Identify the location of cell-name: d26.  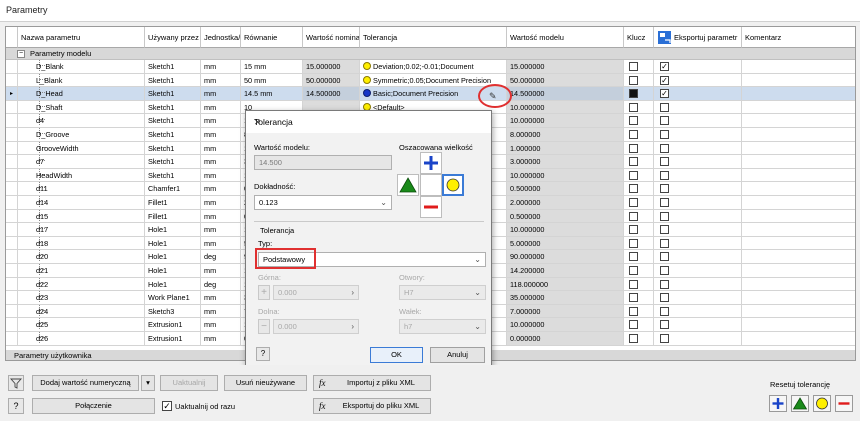
(81, 339).